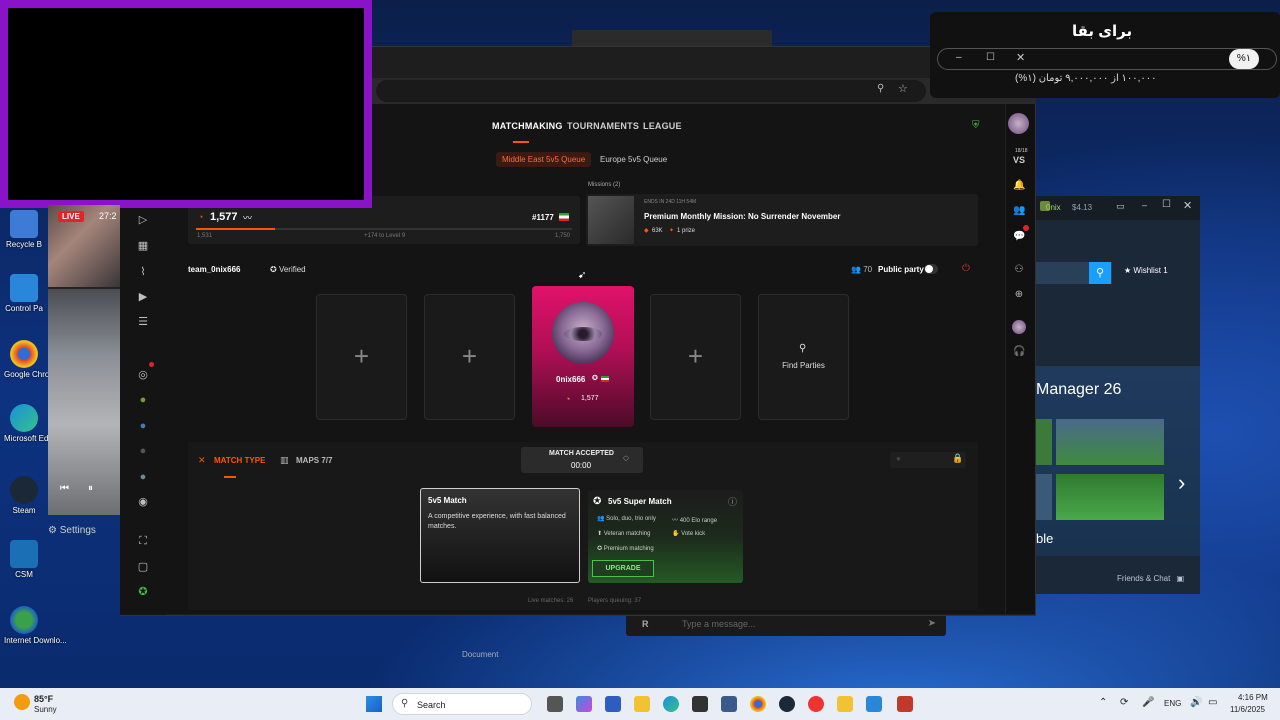 The height and width of the screenshot is (720, 1280). Describe the element at coordinates (931, 269) in the screenshot. I see `public-party-toggle` at that location.